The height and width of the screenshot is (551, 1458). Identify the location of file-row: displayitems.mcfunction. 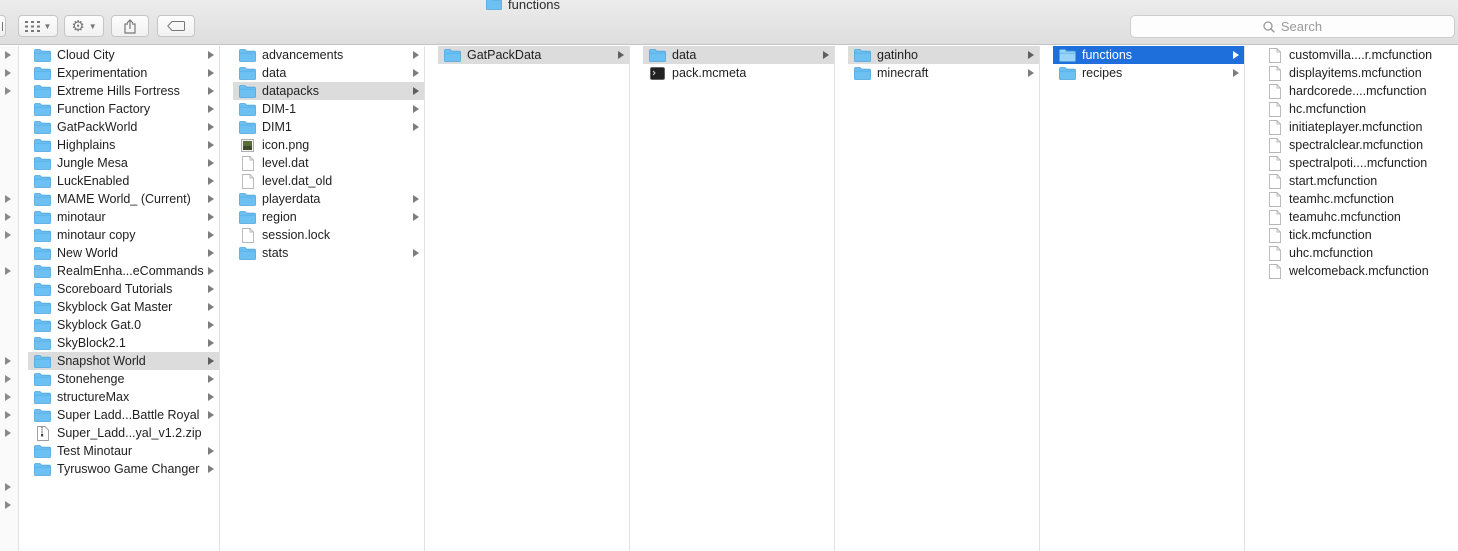
(1358, 73).